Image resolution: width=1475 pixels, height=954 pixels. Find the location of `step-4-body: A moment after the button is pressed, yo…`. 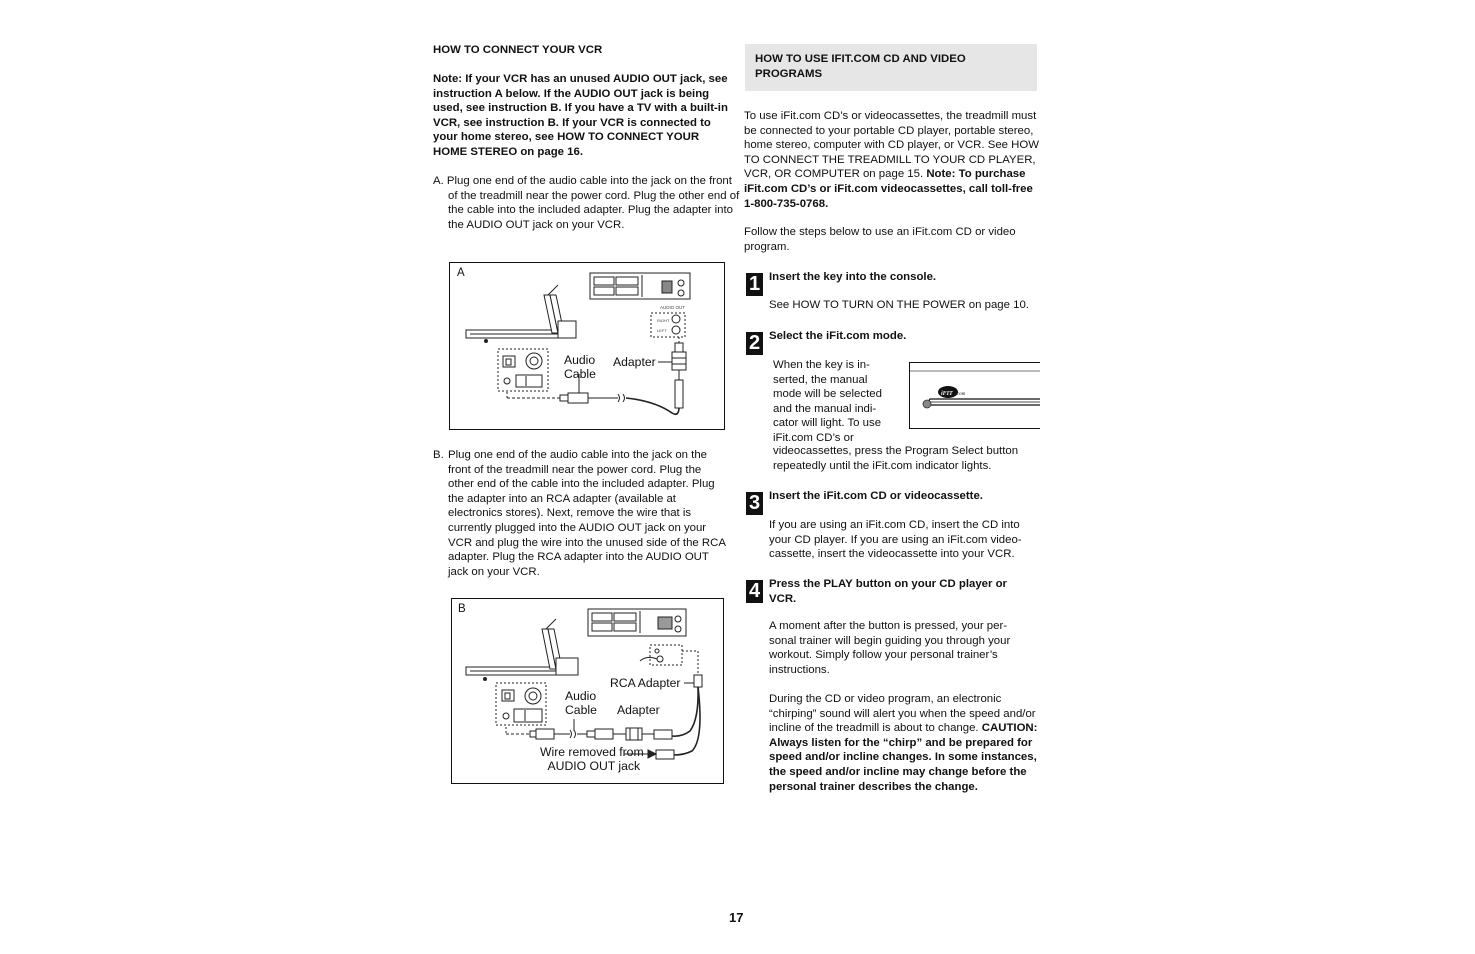

step-4-body: A moment after the button is pressed, yo… is located at coordinates (890, 648).